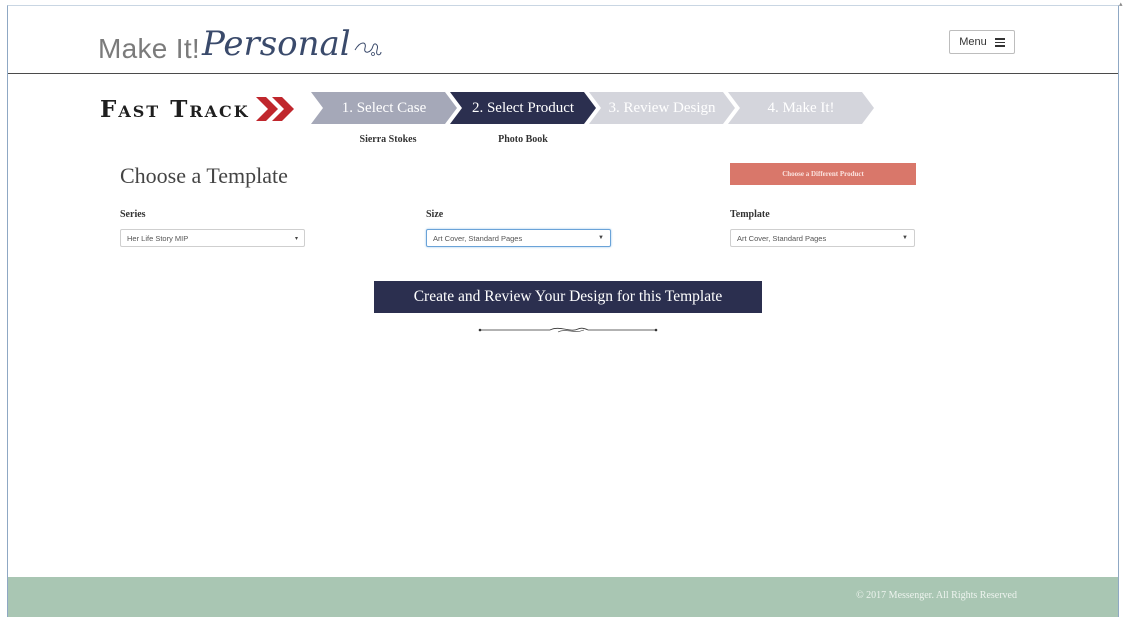 This screenshot has width=1126, height=618. I want to click on step-review-design: 3. Review Design, so click(662, 108).